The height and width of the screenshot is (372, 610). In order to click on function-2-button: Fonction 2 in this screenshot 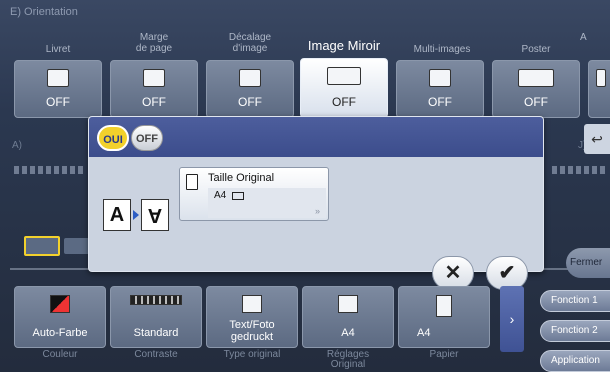, I will do `click(575, 331)`.